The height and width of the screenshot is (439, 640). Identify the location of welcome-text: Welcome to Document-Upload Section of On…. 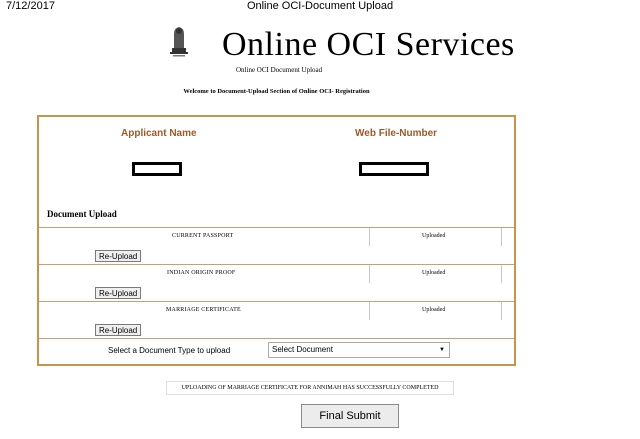
(276, 91).